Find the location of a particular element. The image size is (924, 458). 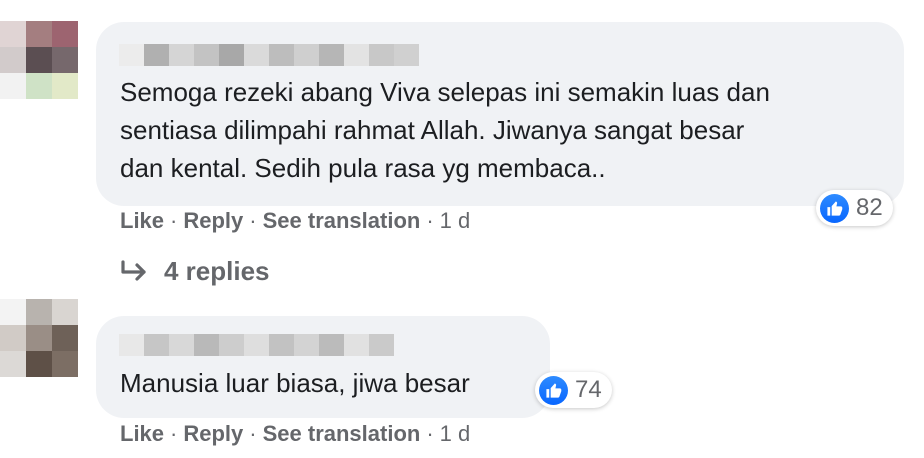

reaction-count: 74 is located at coordinates (588, 389).